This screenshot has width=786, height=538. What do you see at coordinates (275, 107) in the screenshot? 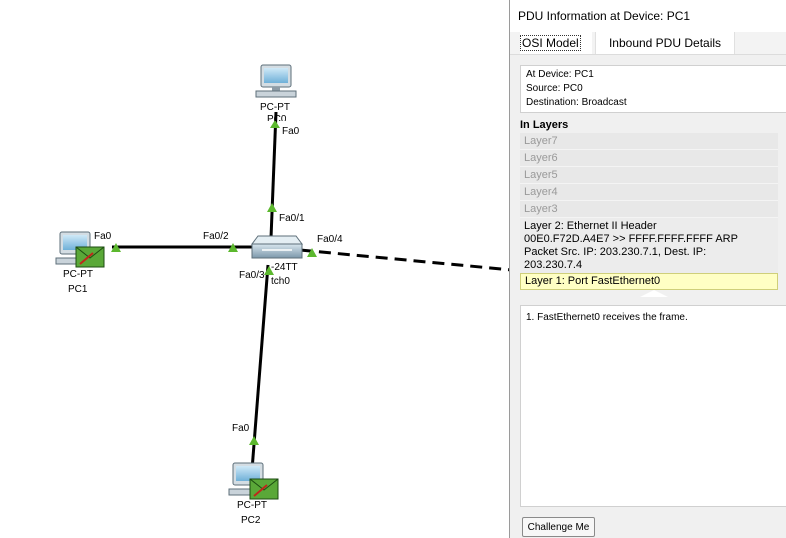
I see `pc0-type-label: PC-PT` at bounding box center [275, 107].